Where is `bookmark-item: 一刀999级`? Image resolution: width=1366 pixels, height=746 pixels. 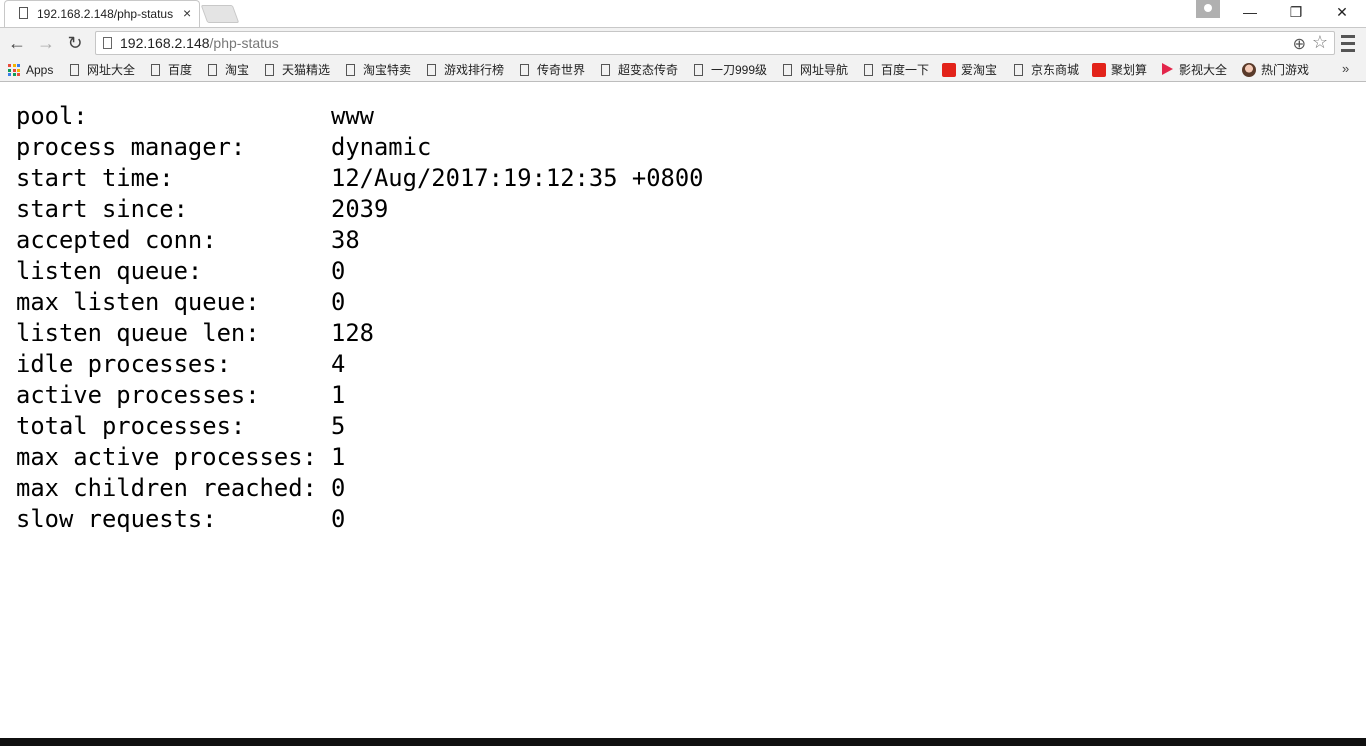
bookmark-item: 一刀999级 is located at coordinates (730, 70).